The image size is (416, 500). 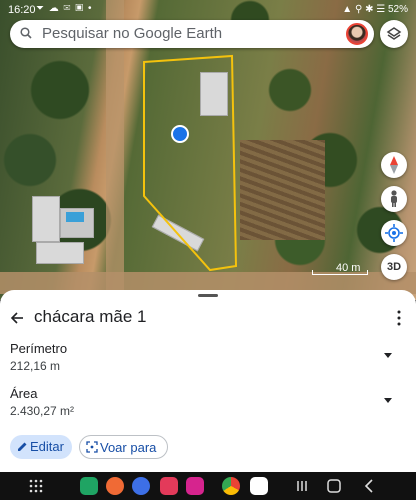 I want to click on status-bar: 16:20 ⏷ ☁ ✉ ▣ • ▲ ⚲ ✱ ☰ 52%, so click(x=208, y=10).